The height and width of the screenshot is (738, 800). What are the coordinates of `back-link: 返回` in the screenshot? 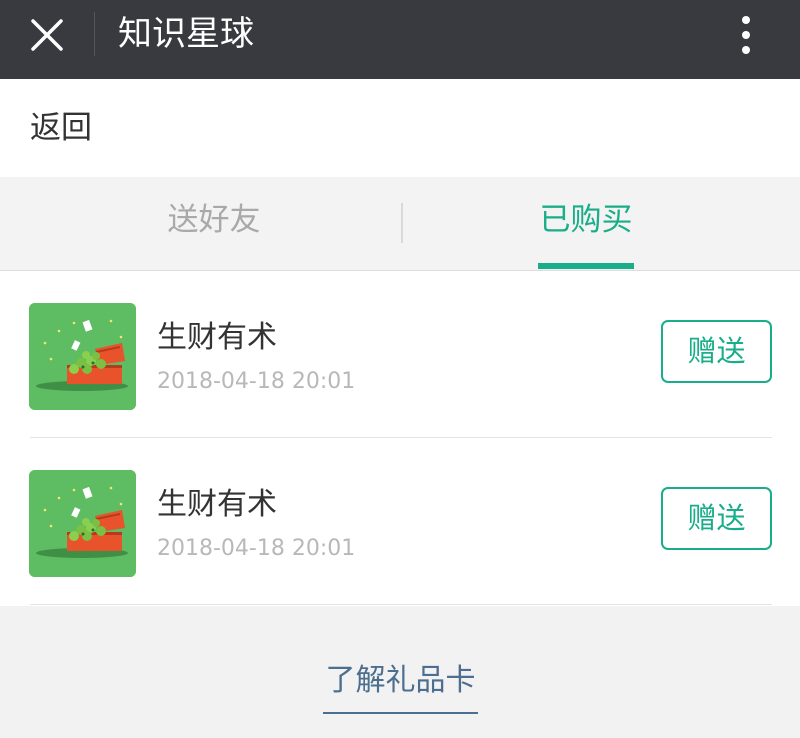 It's located at (61, 128).